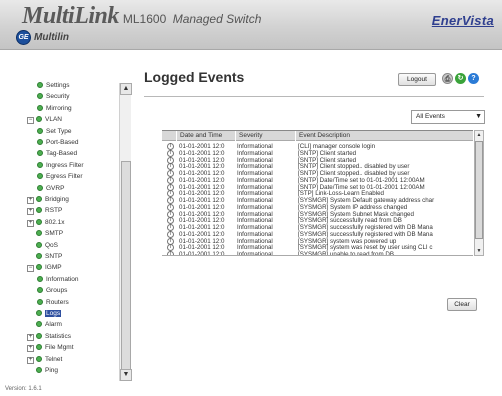 Image resolution: width=502 pixels, height=396 pixels. What do you see at coordinates (417, 79) in the screenshot?
I see `logout-button: Logout` at bounding box center [417, 79].